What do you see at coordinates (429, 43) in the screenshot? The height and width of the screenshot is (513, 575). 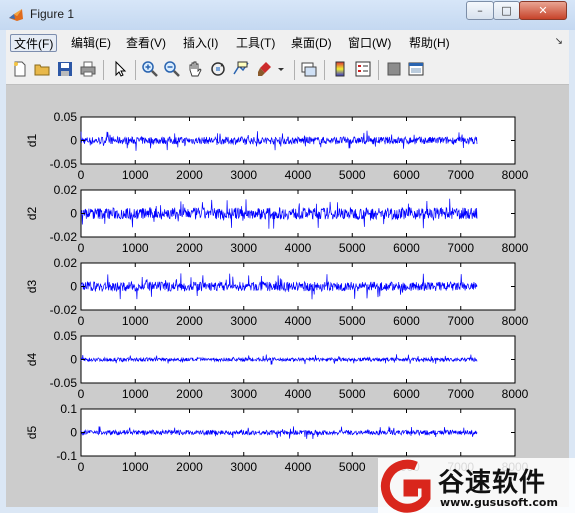 I see `menu-help: 帮助(H)` at bounding box center [429, 43].